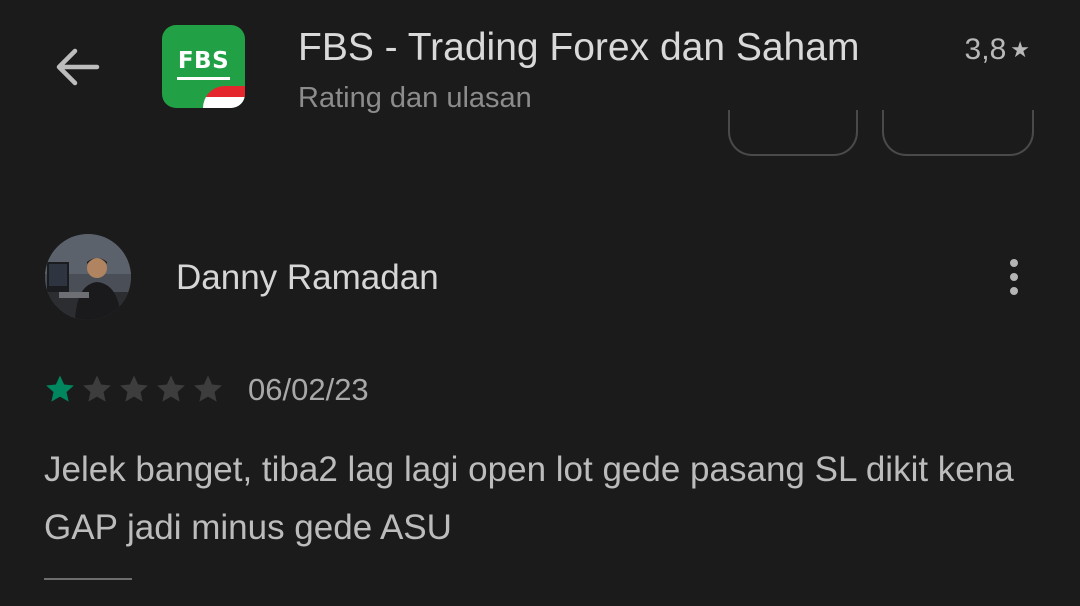 The height and width of the screenshot is (606, 1080). I want to click on reviewer-avatar, so click(88, 277).